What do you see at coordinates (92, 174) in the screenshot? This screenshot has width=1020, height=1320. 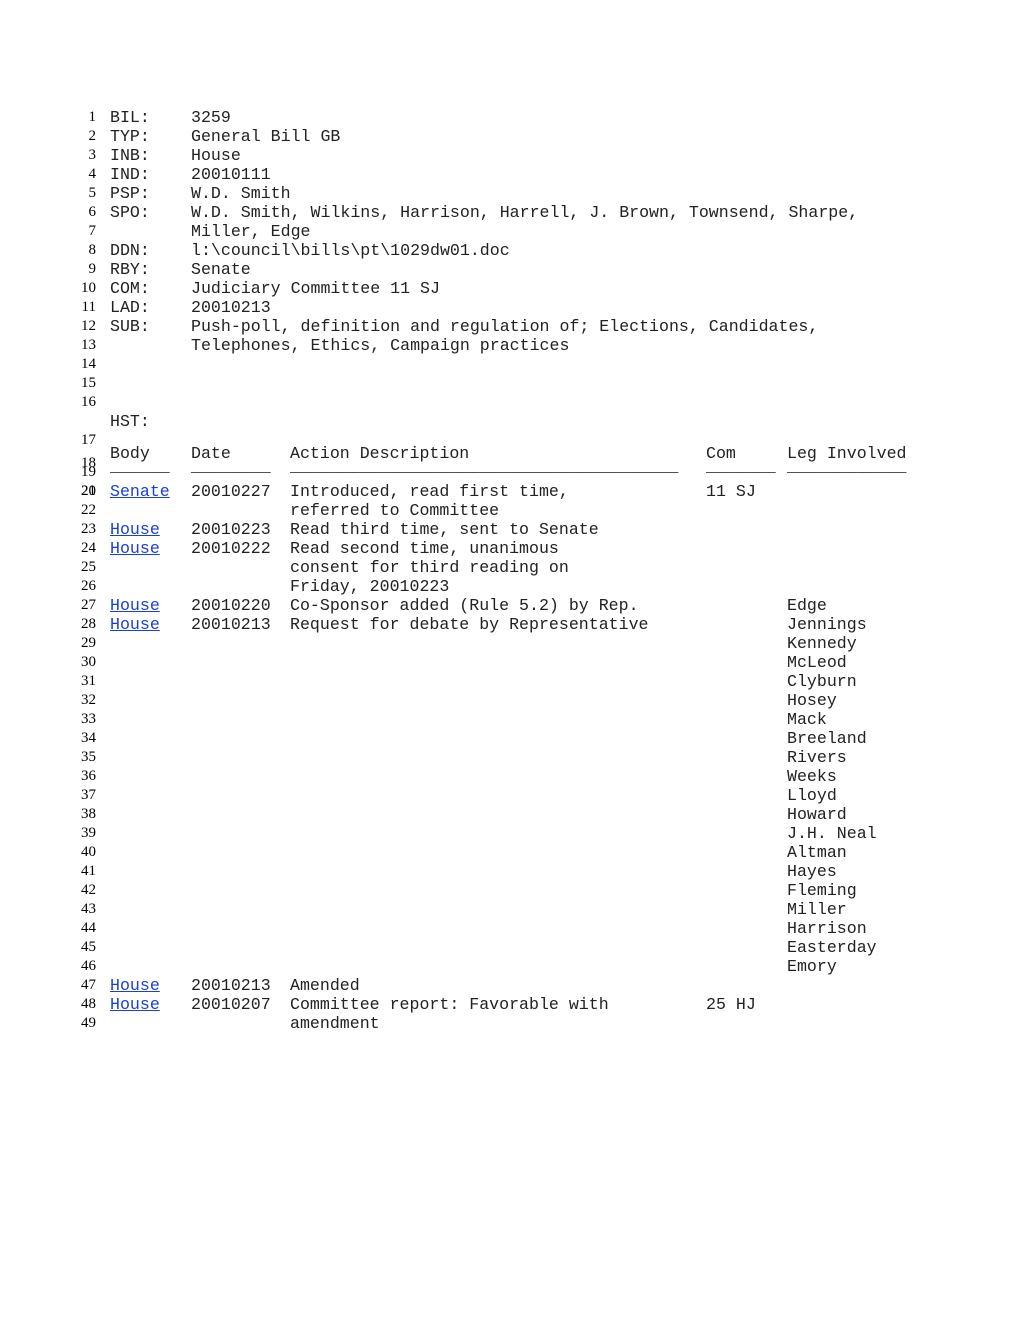 I see `line-number: 4` at bounding box center [92, 174].